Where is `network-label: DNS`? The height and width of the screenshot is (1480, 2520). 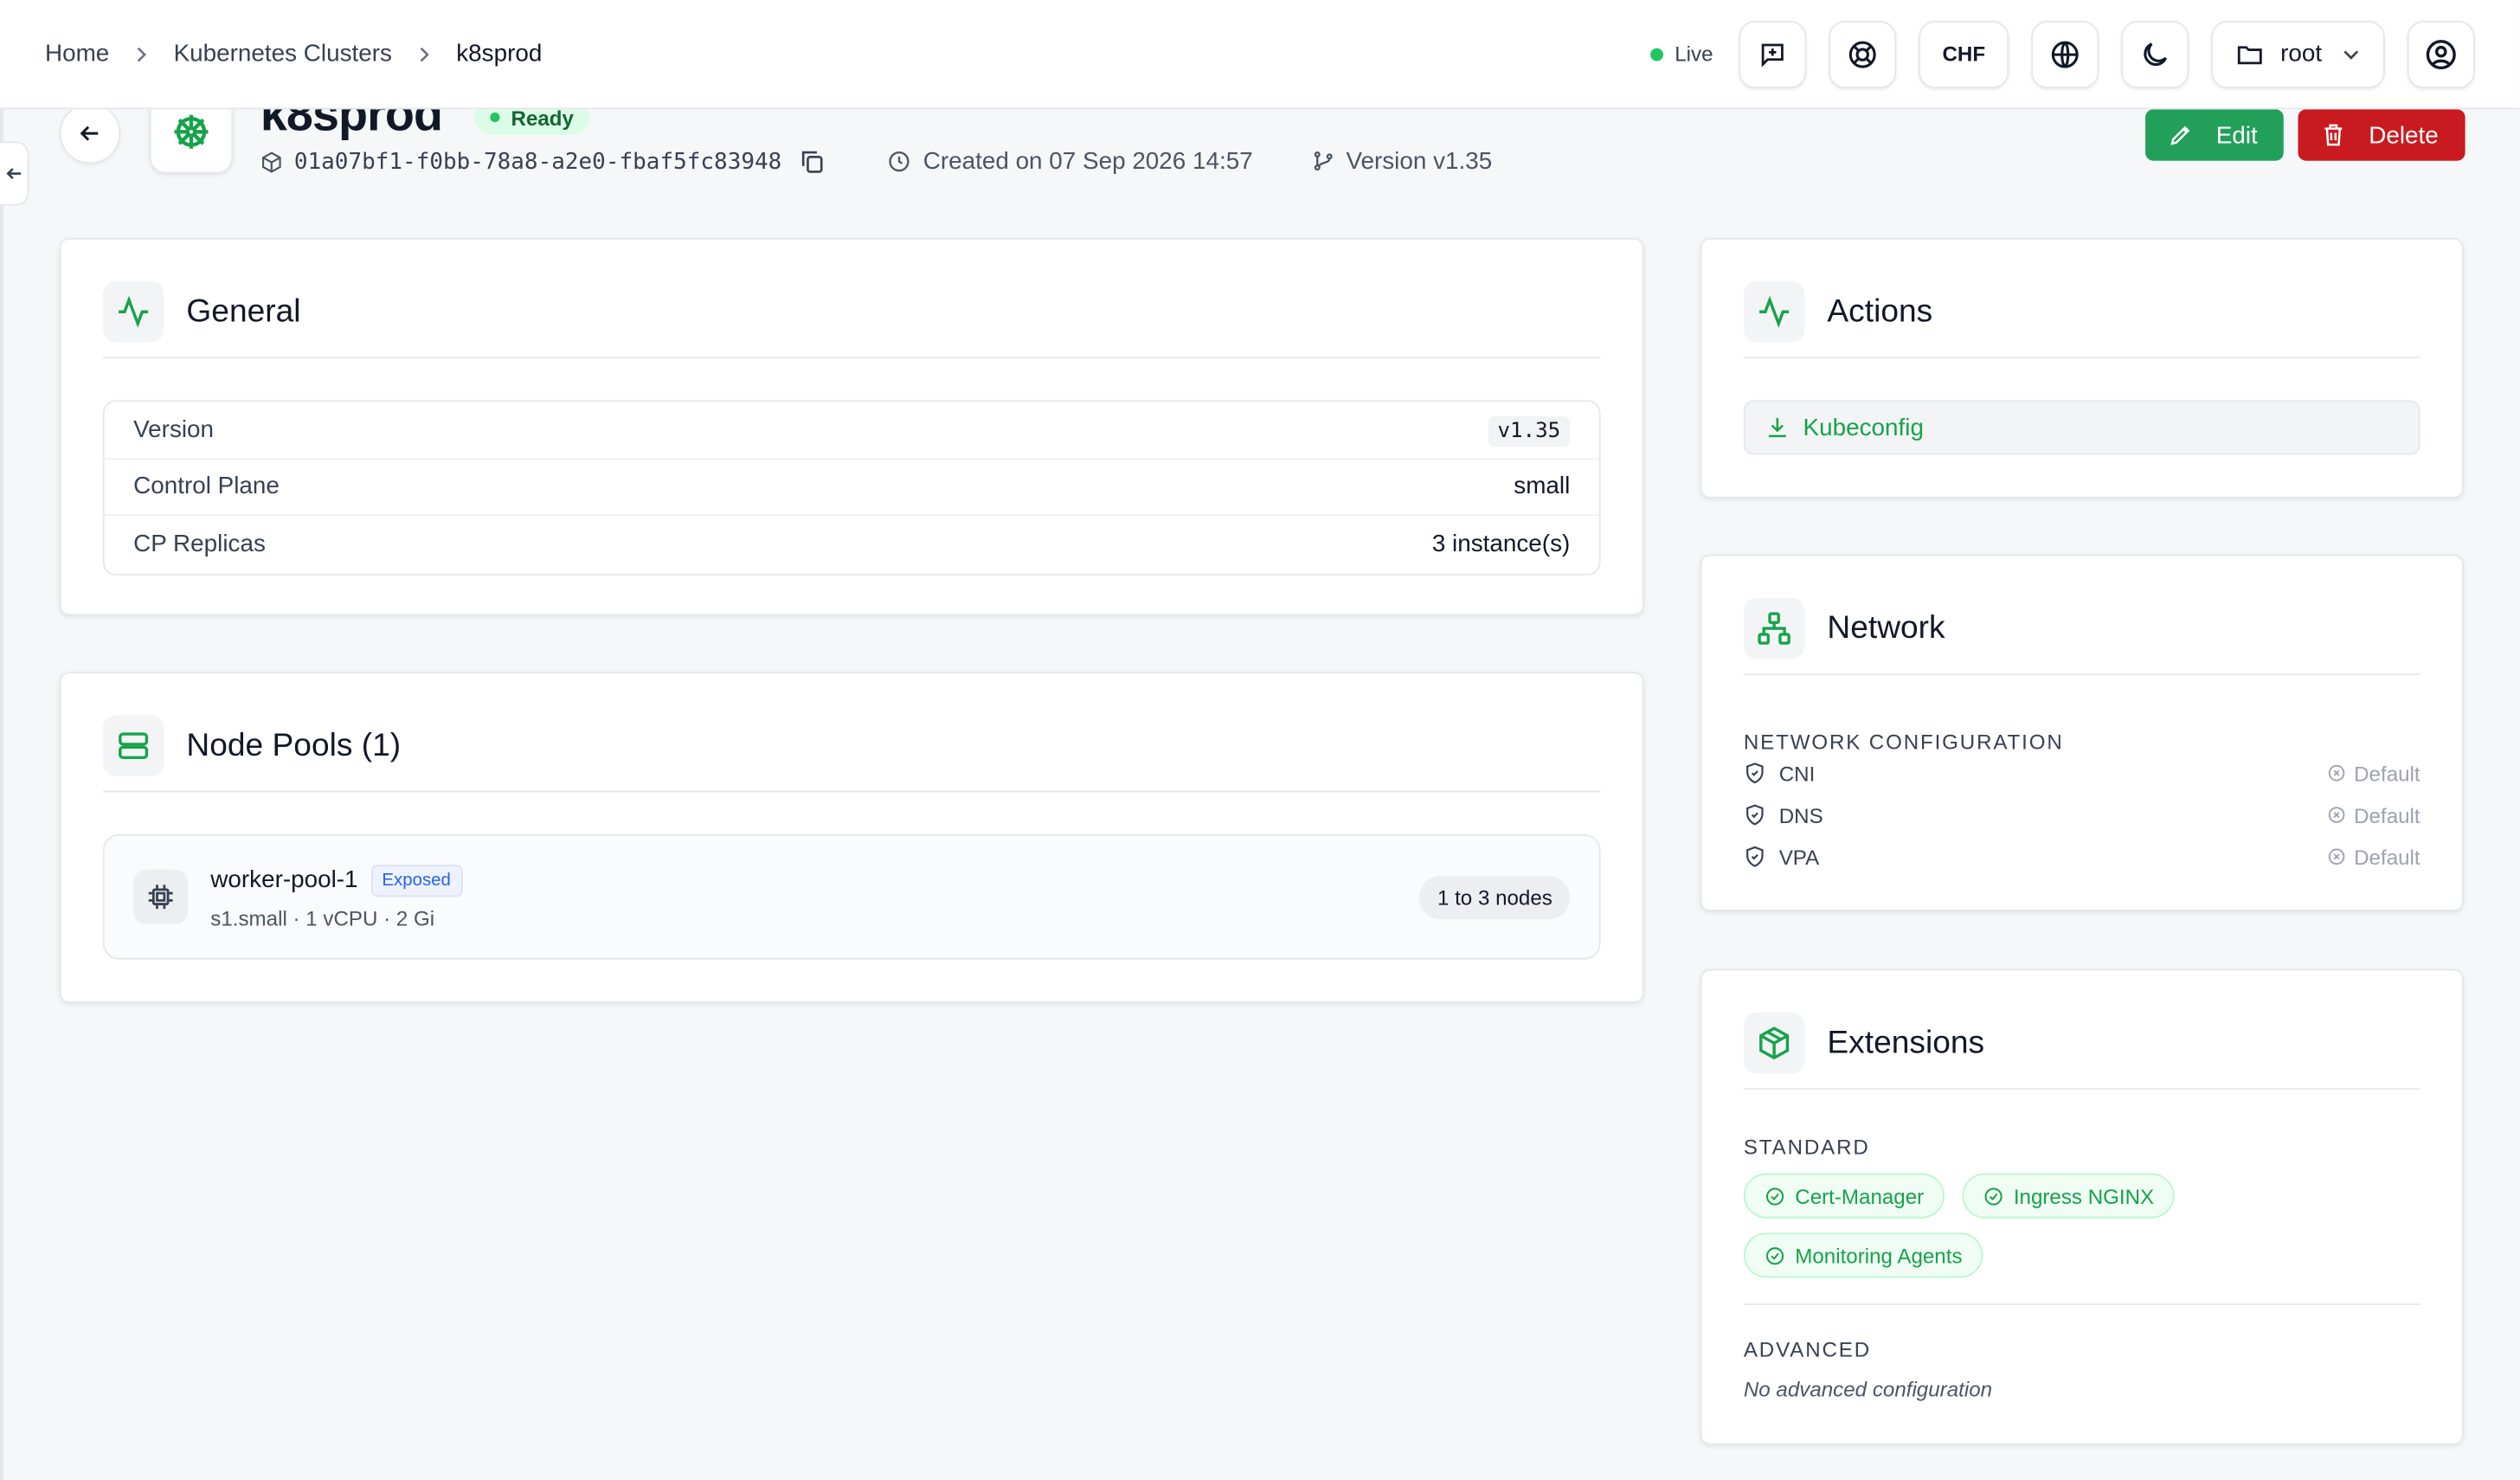 network-label: DNS is located at coordinates (1800, 815).